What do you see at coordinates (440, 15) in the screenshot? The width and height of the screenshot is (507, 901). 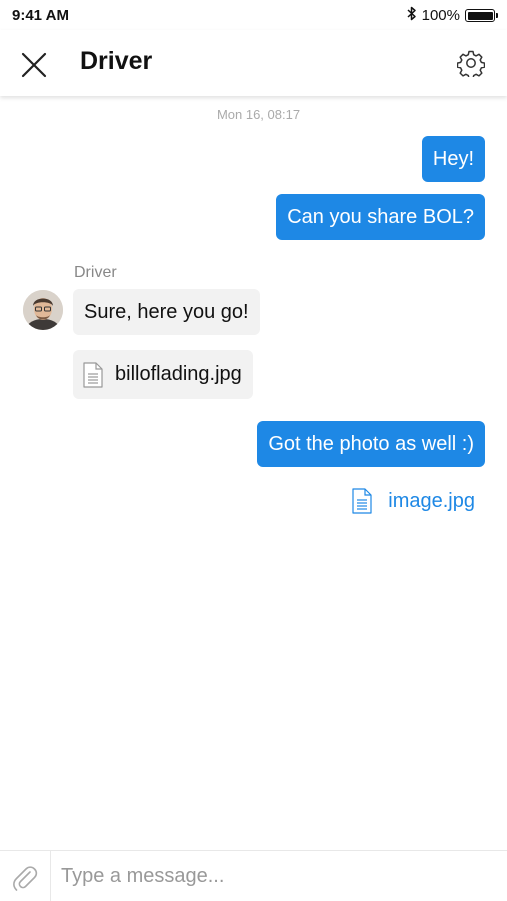 I see `battery-percentage: 100%` at bounding box center [440, 15].